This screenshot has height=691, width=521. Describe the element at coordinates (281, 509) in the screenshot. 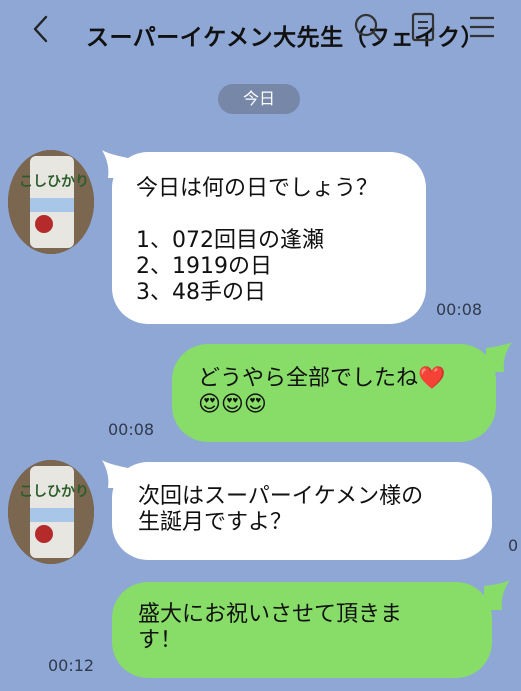

I see `message-text: 次回はスーパーイケメン様の 生誕月ですよ？` at that location.